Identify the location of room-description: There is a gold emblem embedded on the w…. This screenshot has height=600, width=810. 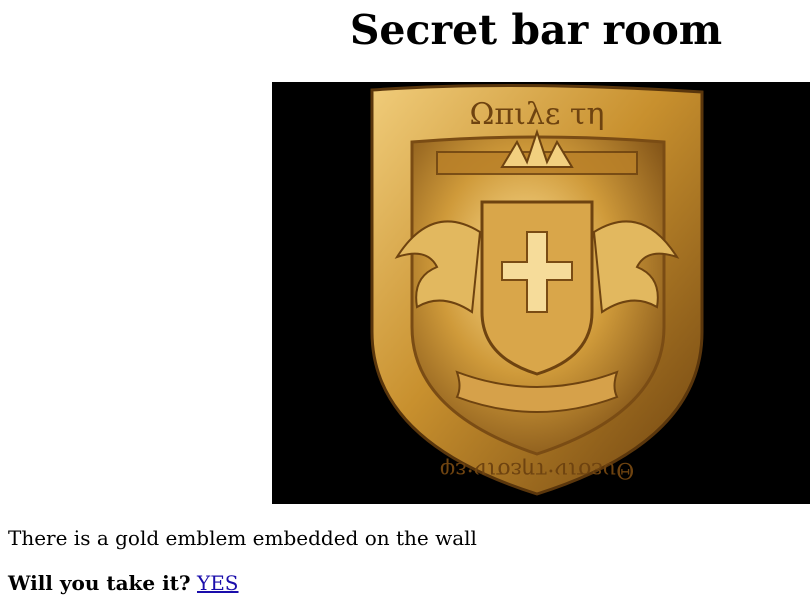
(242, 538).